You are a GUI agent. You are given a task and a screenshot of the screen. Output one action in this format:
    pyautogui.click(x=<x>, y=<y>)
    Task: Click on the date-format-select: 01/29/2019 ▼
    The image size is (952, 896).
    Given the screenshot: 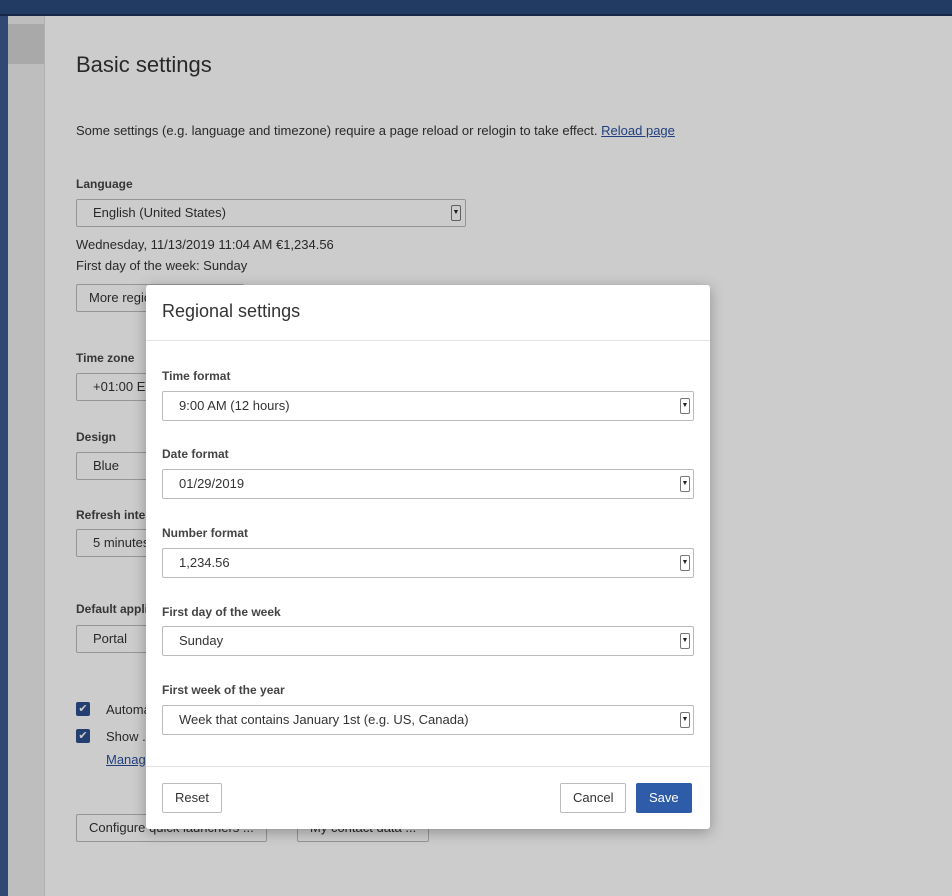 What is the action you would take?
    pyautogui.click(x=428, y=484)
    